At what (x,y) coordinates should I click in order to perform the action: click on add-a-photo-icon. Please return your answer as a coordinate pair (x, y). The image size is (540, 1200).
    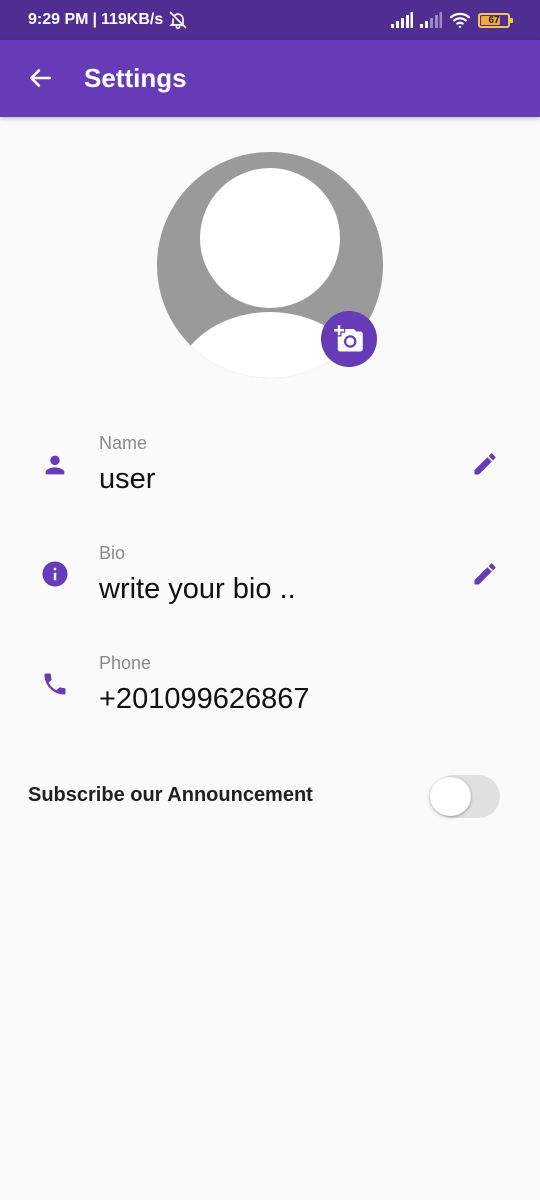
    Looking at the image, I should click on (348, 338).